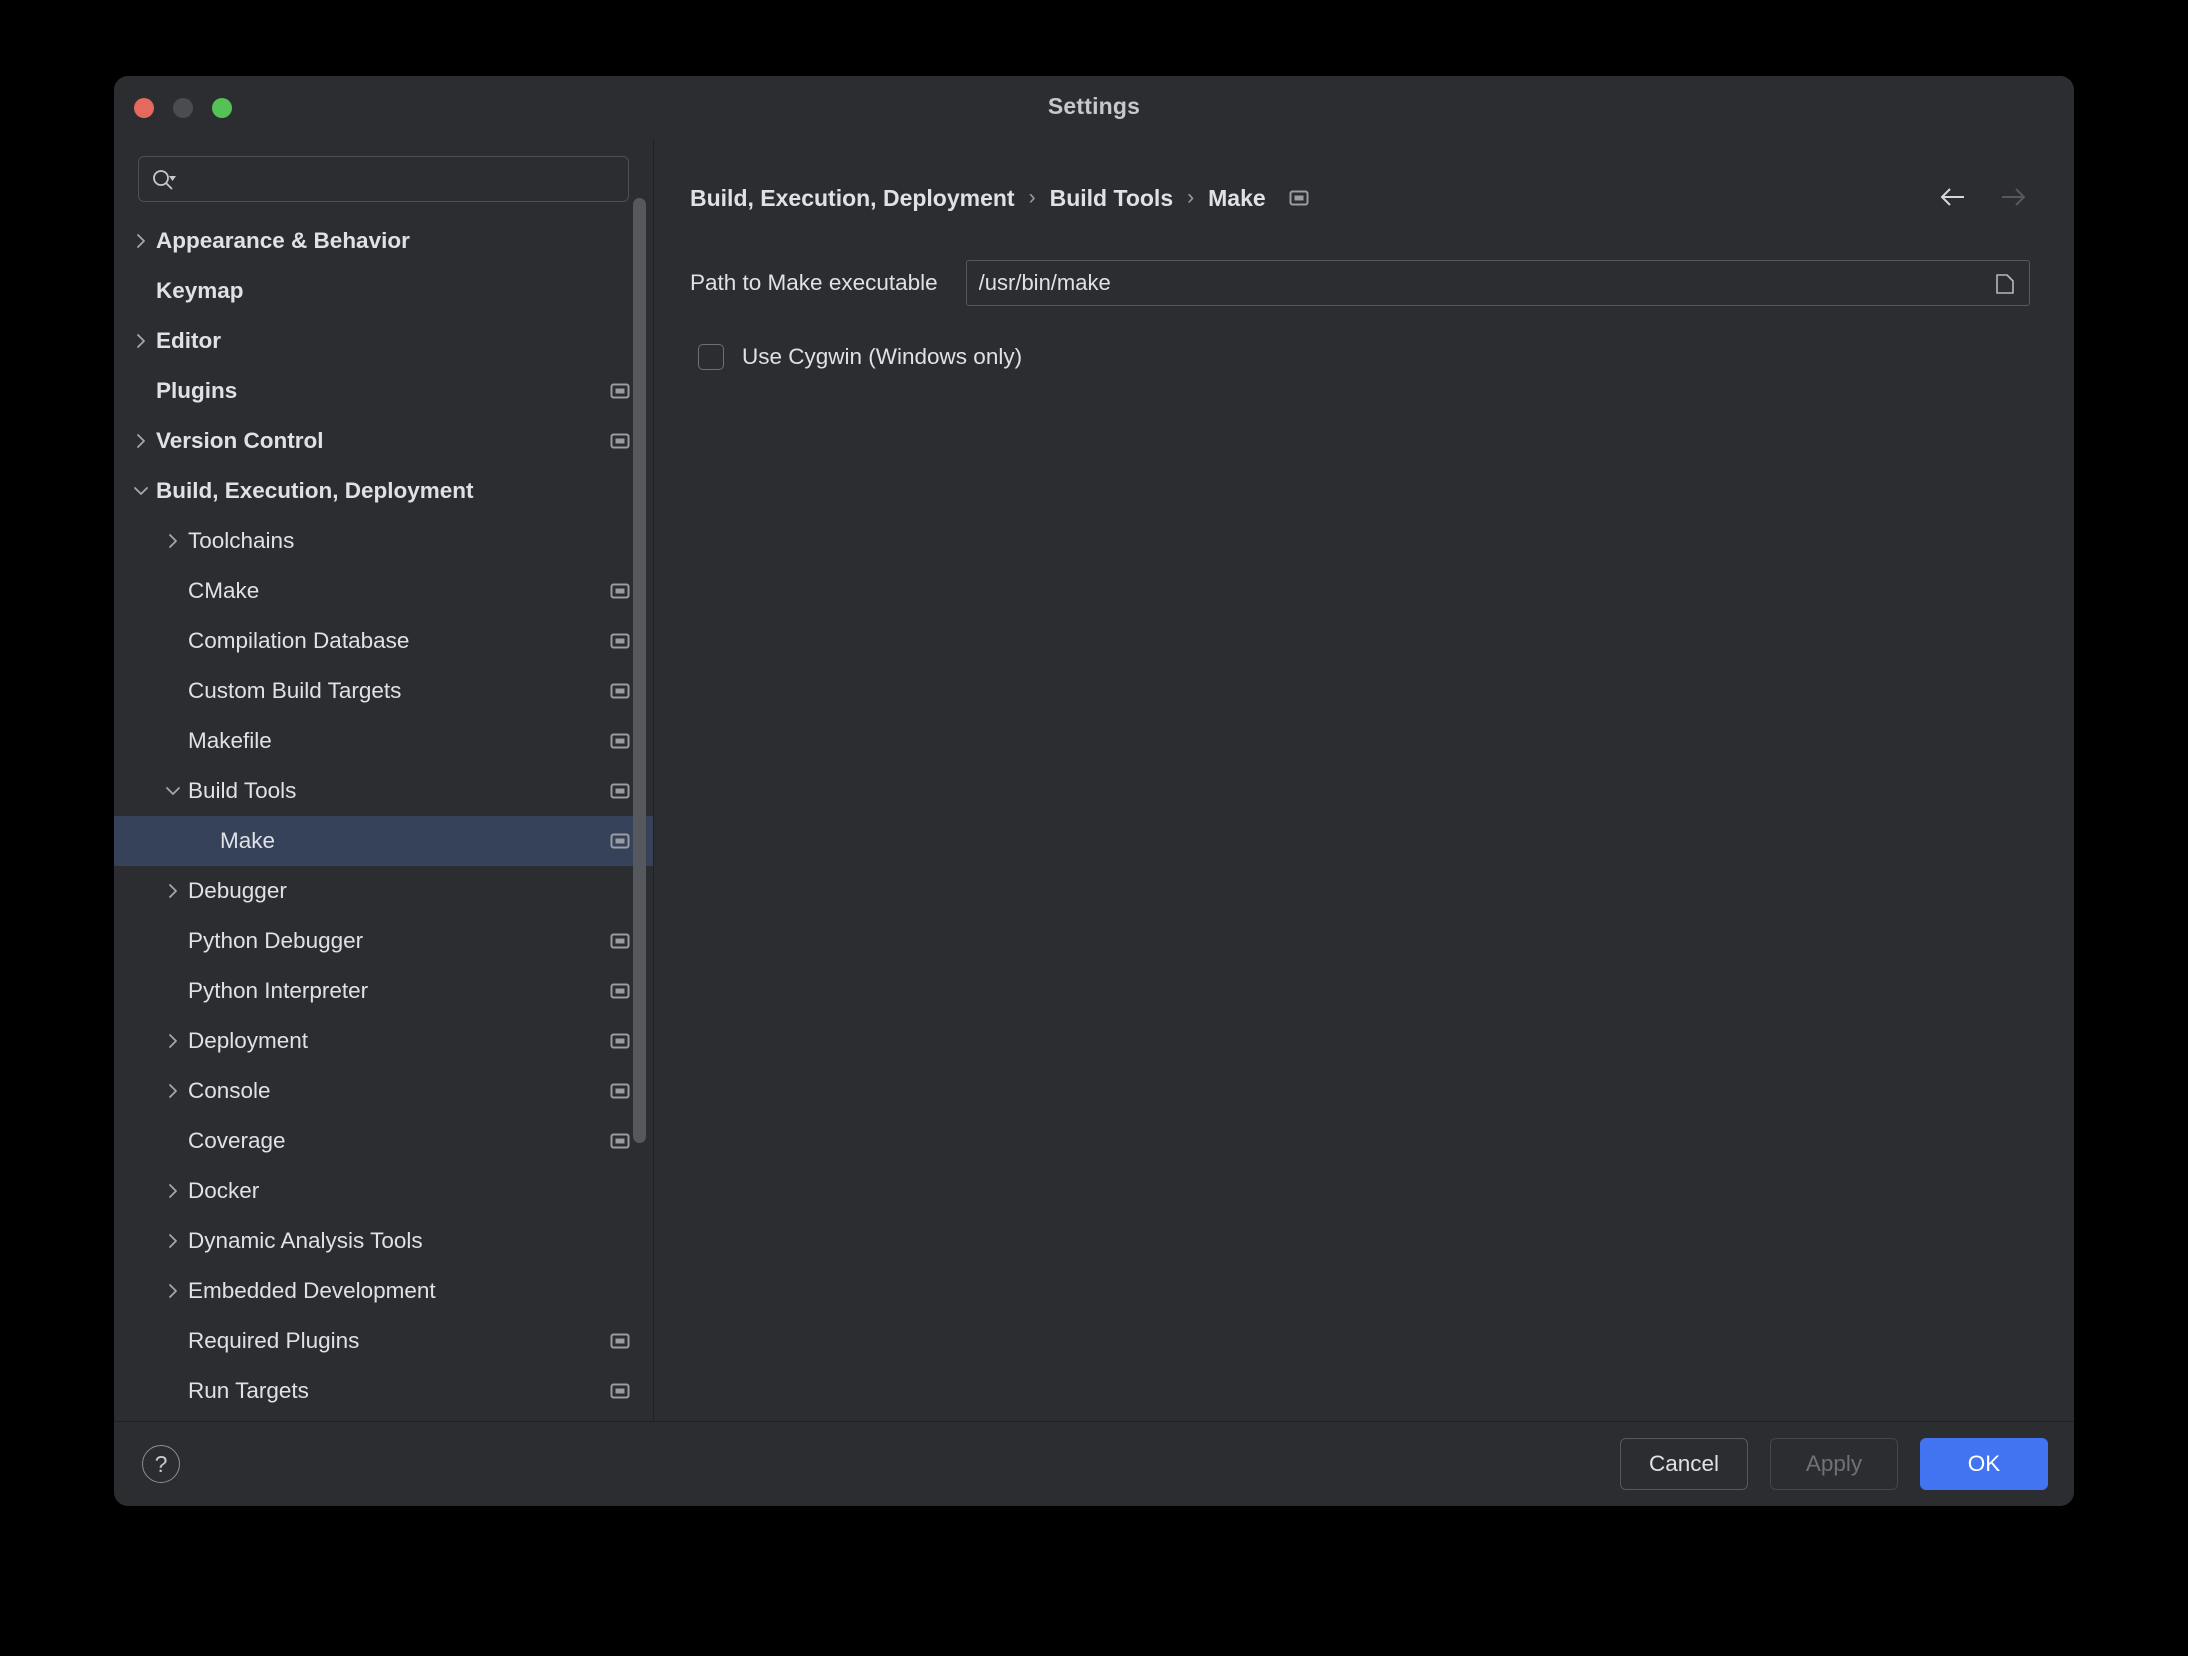 Image resolution: width=2188 pixels, height=1656 pixels. Describe the element at coordinates (274, 1340) in the screenshot. I see `sidebar-item-label: Required Plugins` at that location.